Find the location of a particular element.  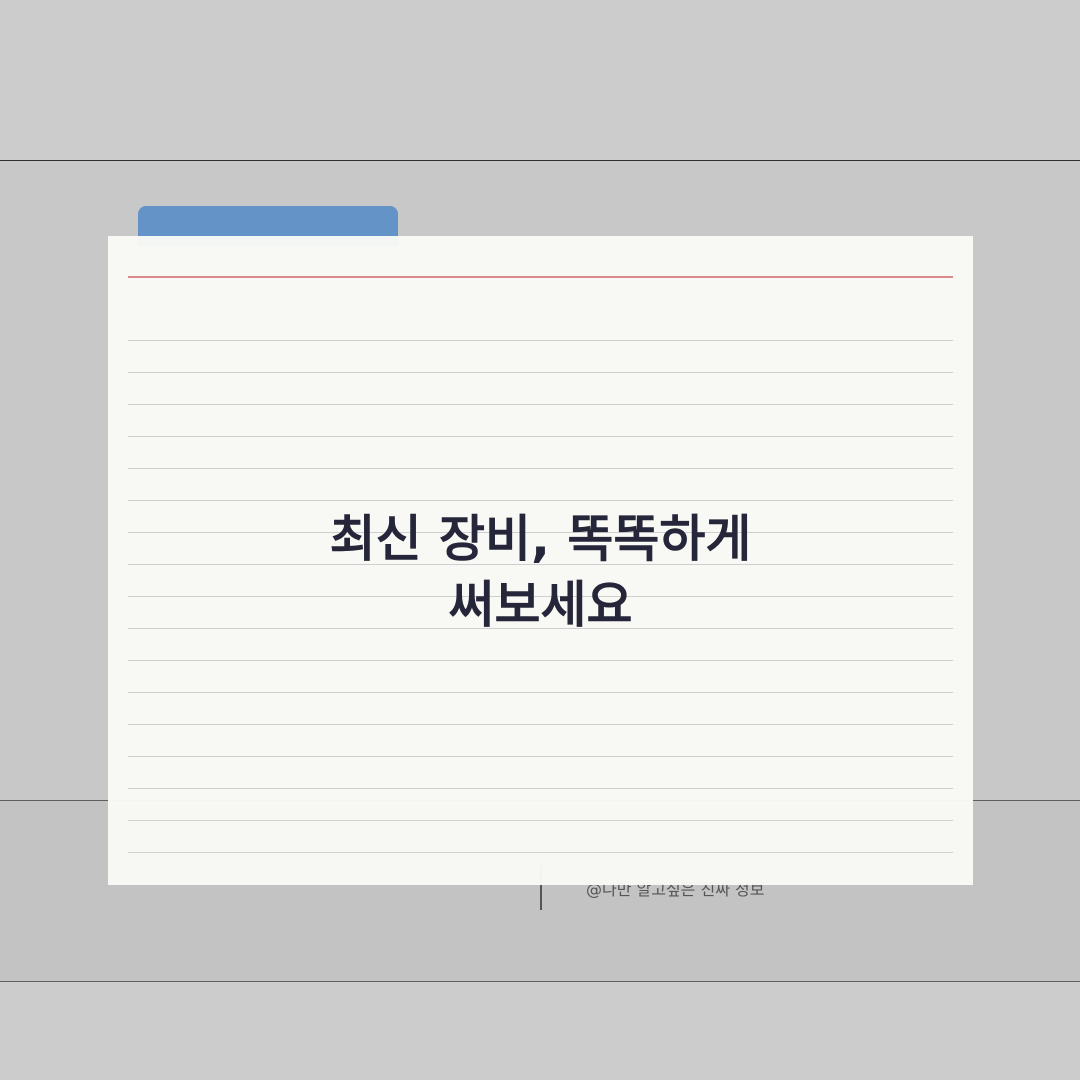

notecard-margin-line is located at coordinates (540, 277).